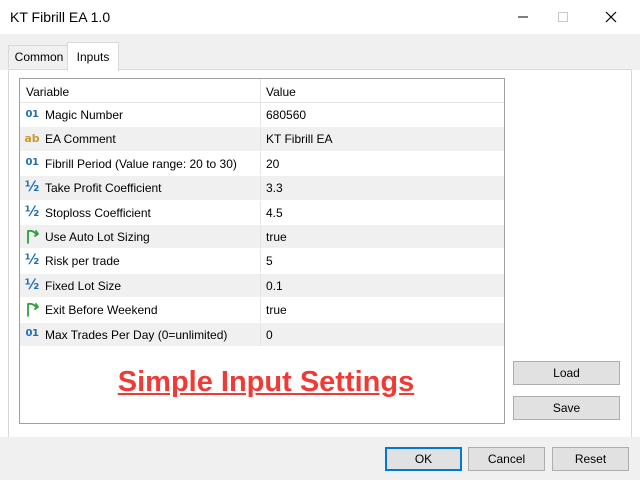  What do you see at coordinates (281, 92) in the screenshot?
I see `column-header-value: Value` at bounding box center [281, 92].